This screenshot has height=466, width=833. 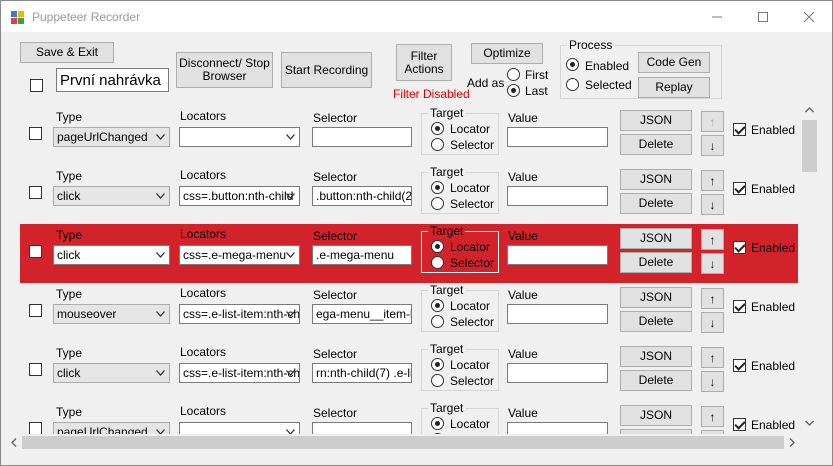 I want to click on horizontal-scrollbar, so click(x=403, y=442).